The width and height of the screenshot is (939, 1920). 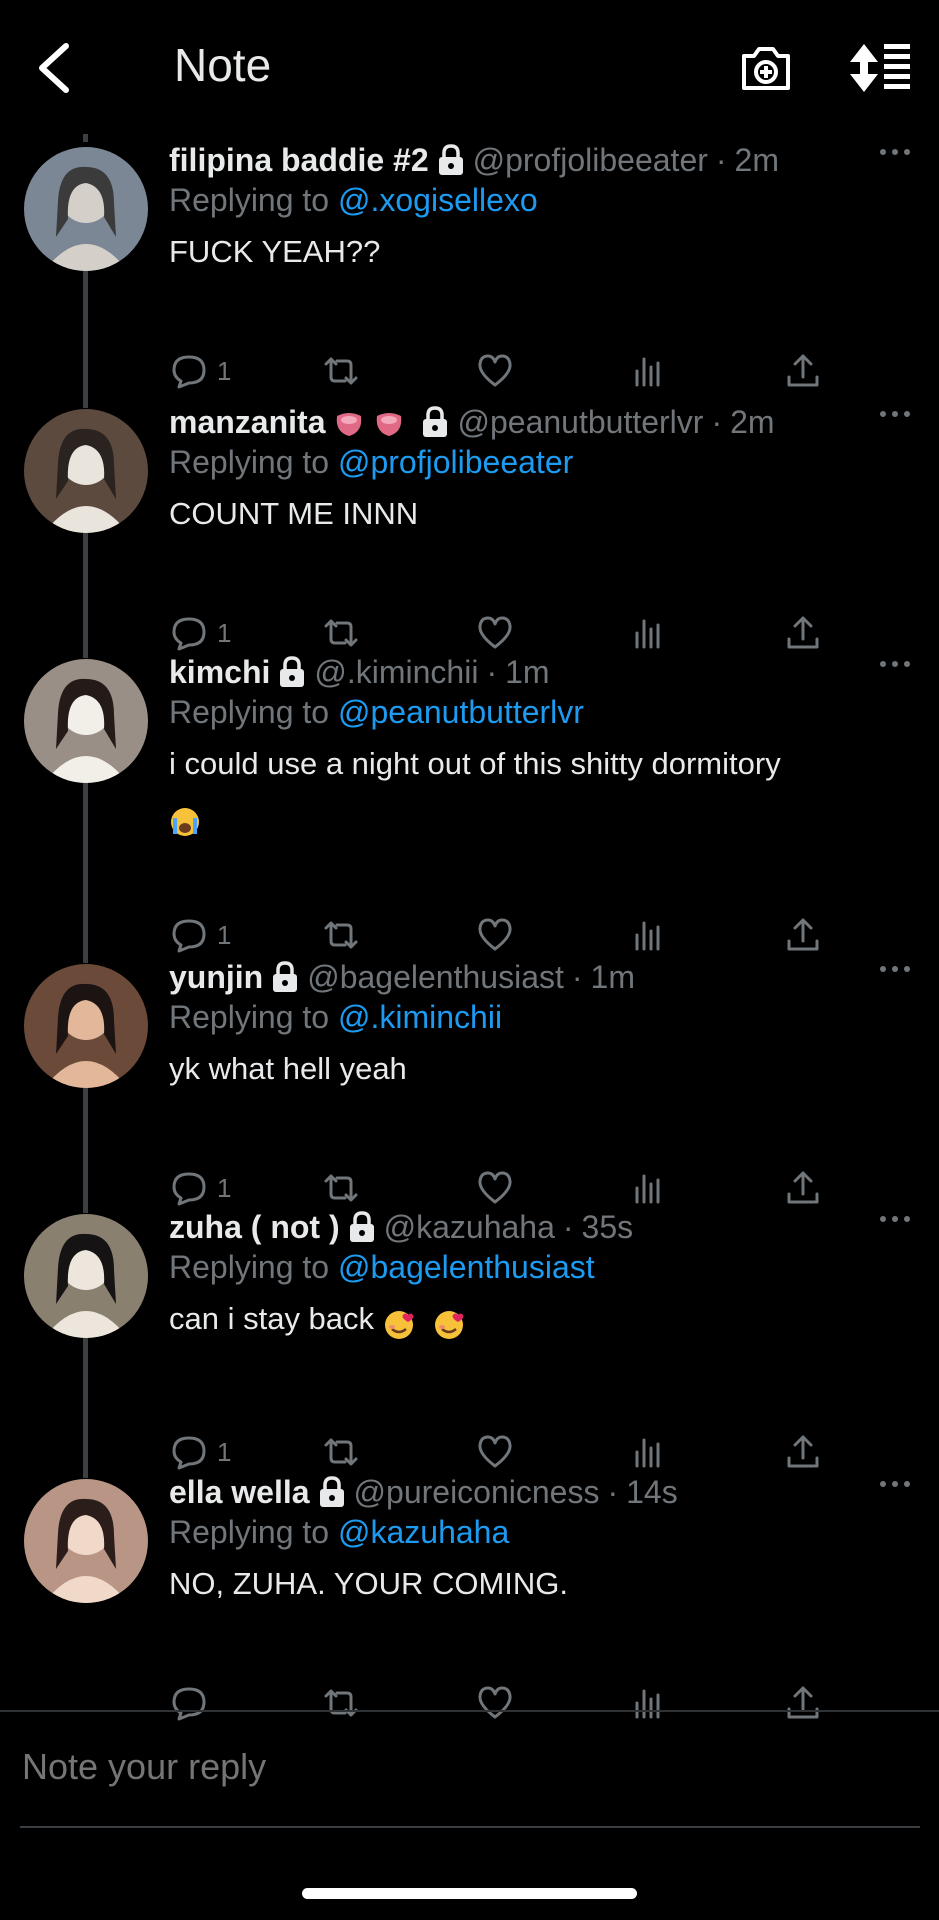 What do you see at coordinates (219, 672) in the screenshot?
I see `display-name: kimchi` at bounding box center [219, 672].